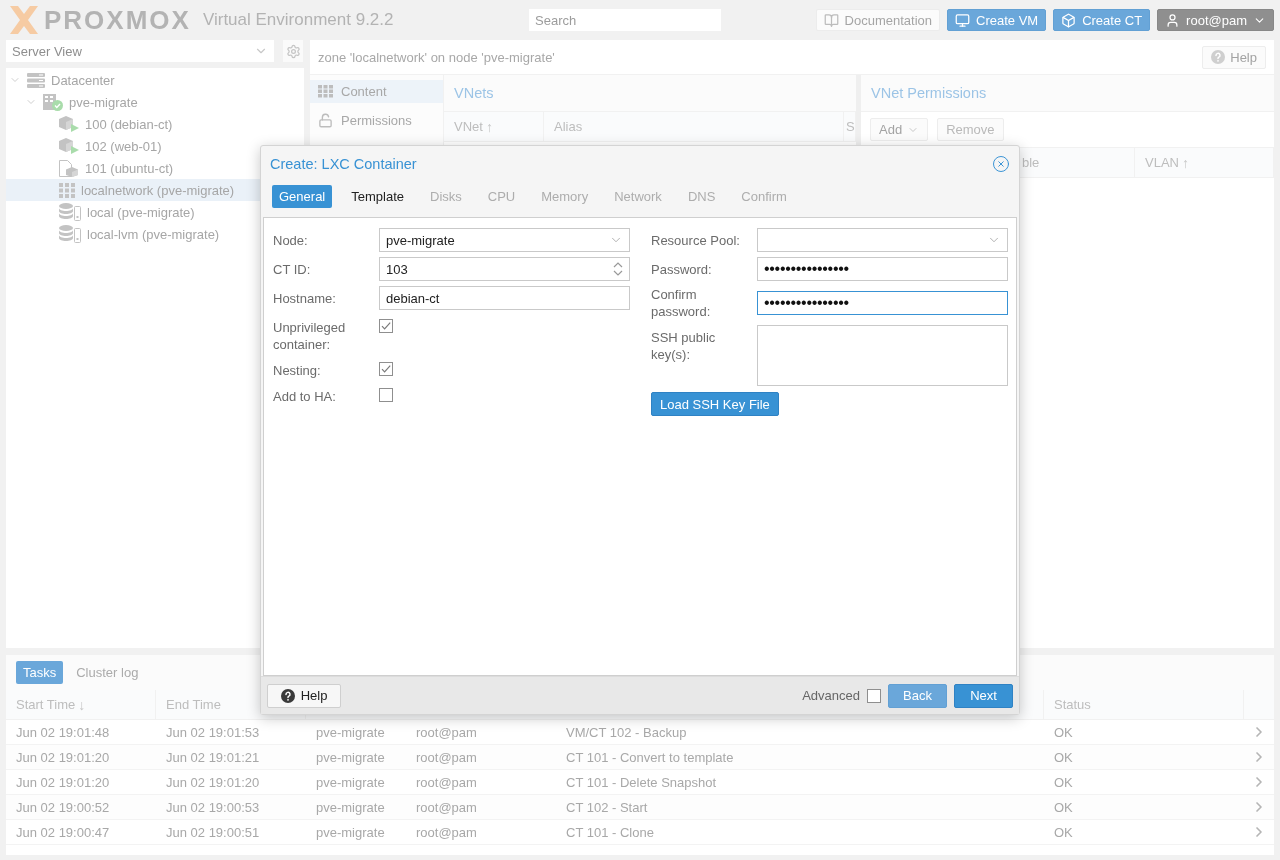 Image resolution: width=1280 pixels, height=860 pixels. I want to click on column-header: VLAN ↑, so click(1167, 162).